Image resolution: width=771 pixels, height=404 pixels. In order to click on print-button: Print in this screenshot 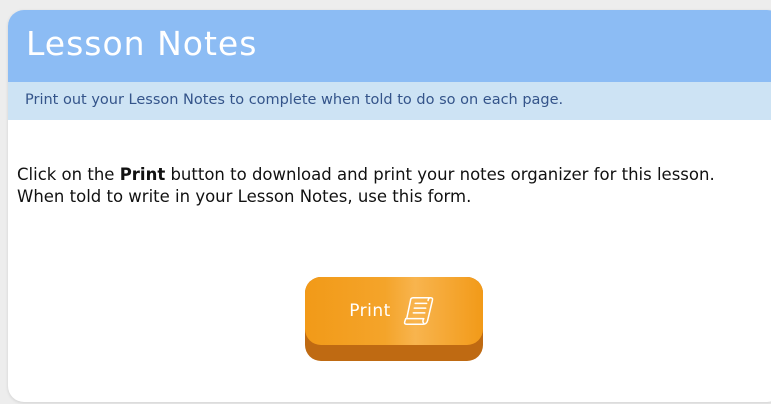, I will do `click(394, 319)`.